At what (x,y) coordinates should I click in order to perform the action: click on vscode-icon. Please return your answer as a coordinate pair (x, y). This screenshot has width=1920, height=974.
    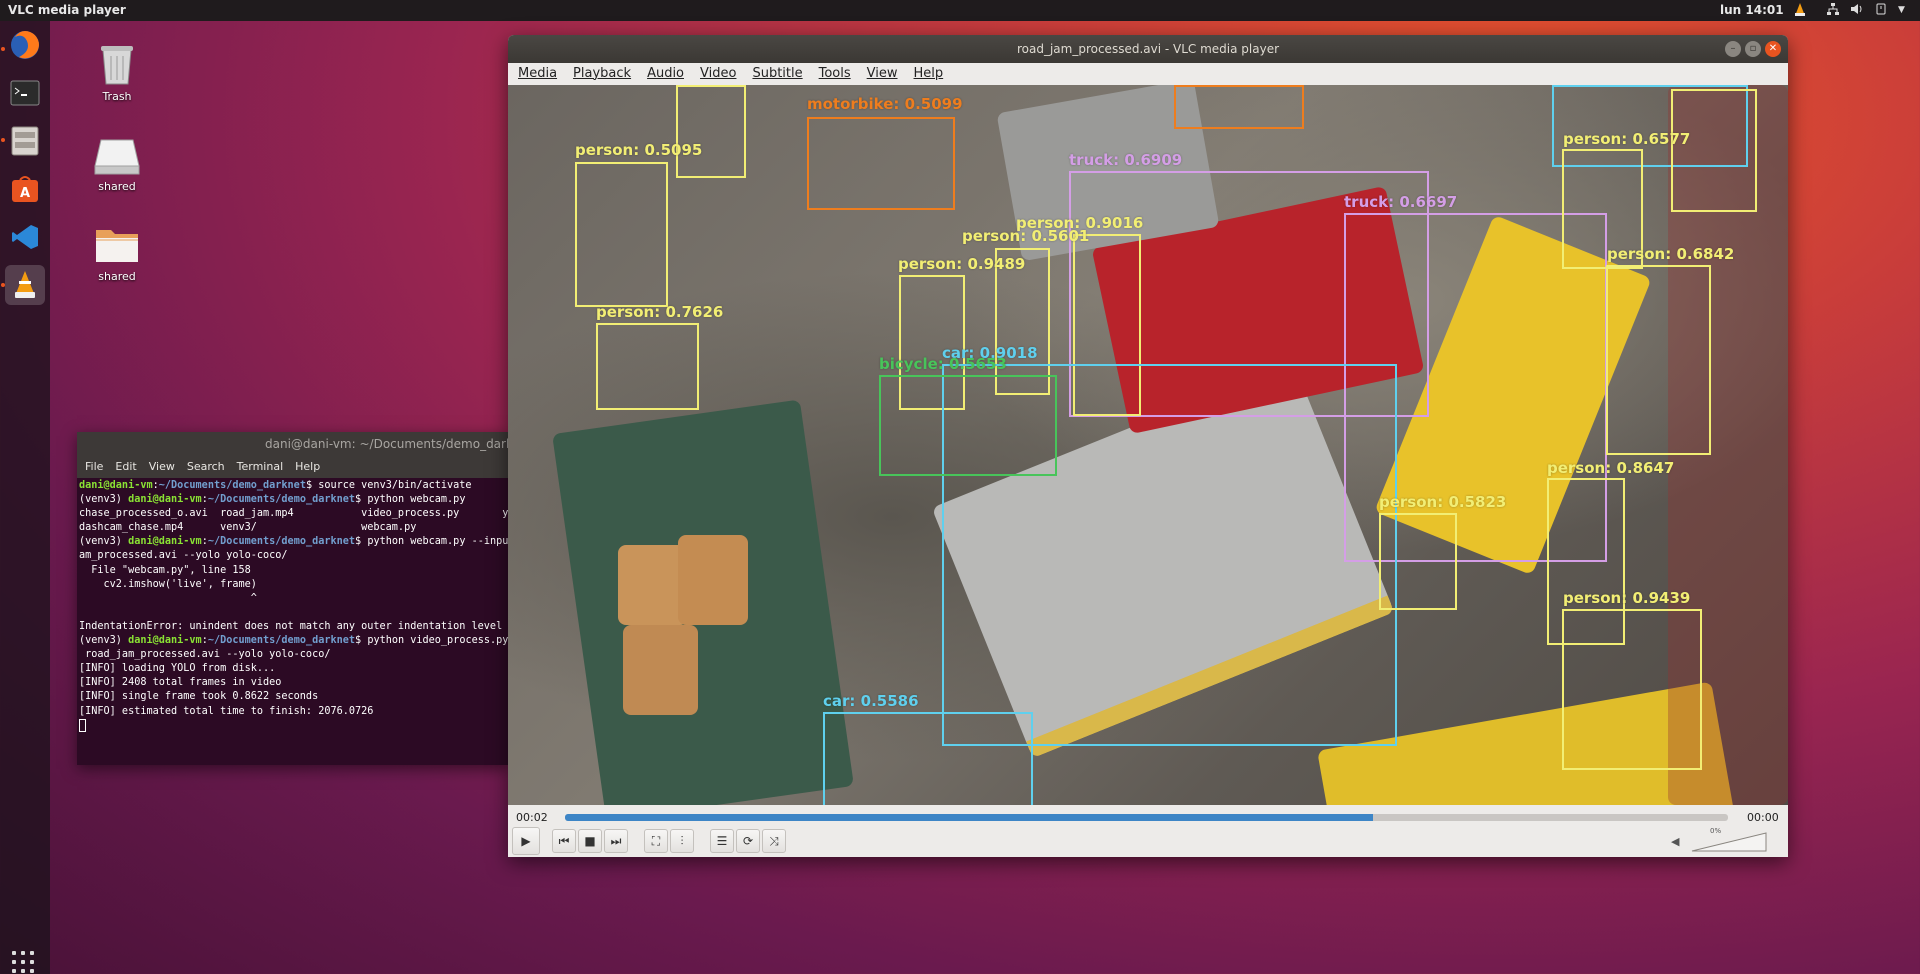
    Looking at the image, I should click on (25, 237).